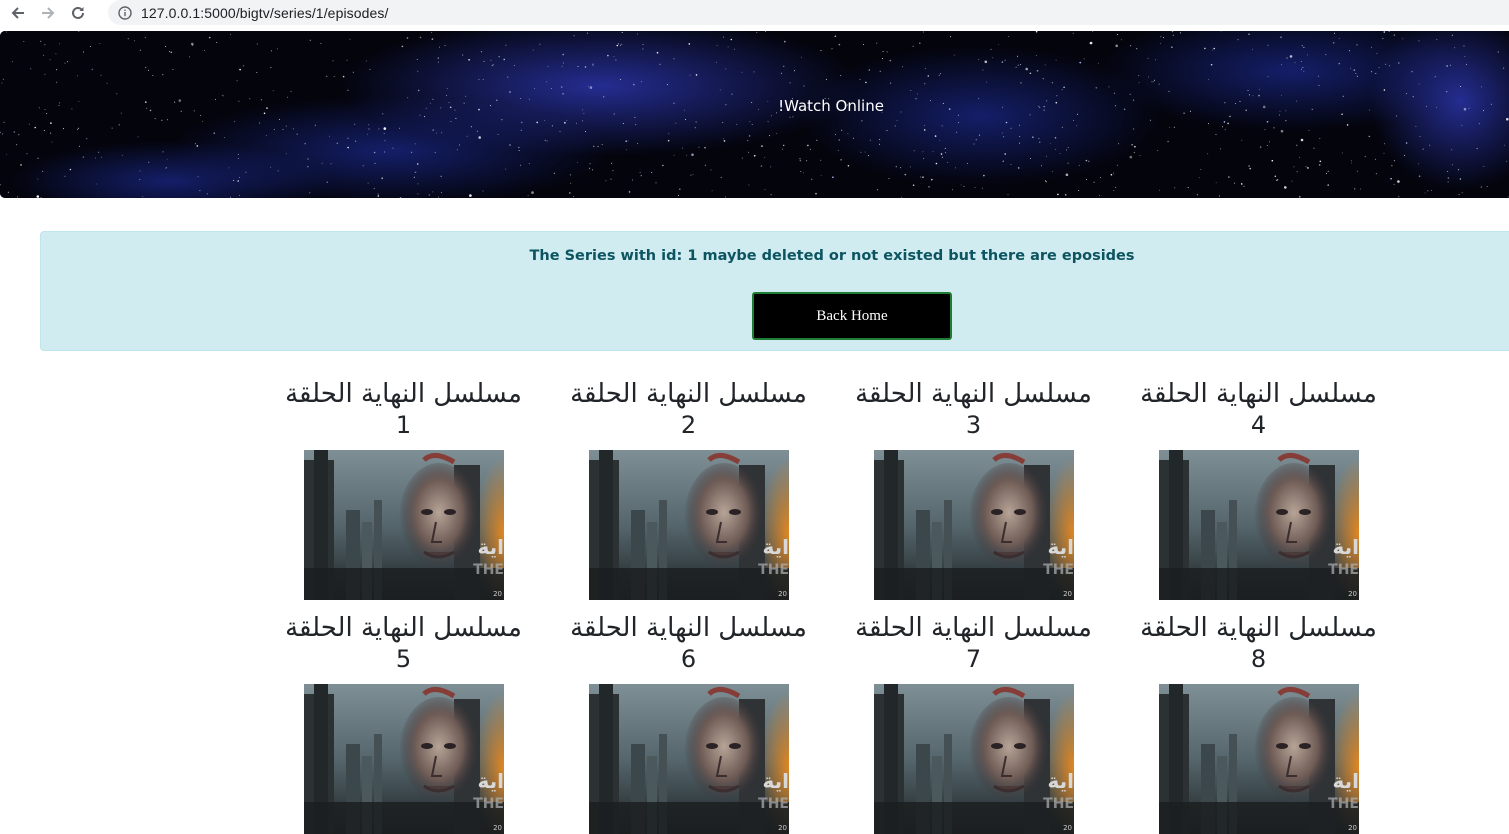 This screenshot has height=834, width=1509. What do you see at coordinates (973, 659) in the screenshot?
I see `episode-number: 7` at bounding box center [973, 659].